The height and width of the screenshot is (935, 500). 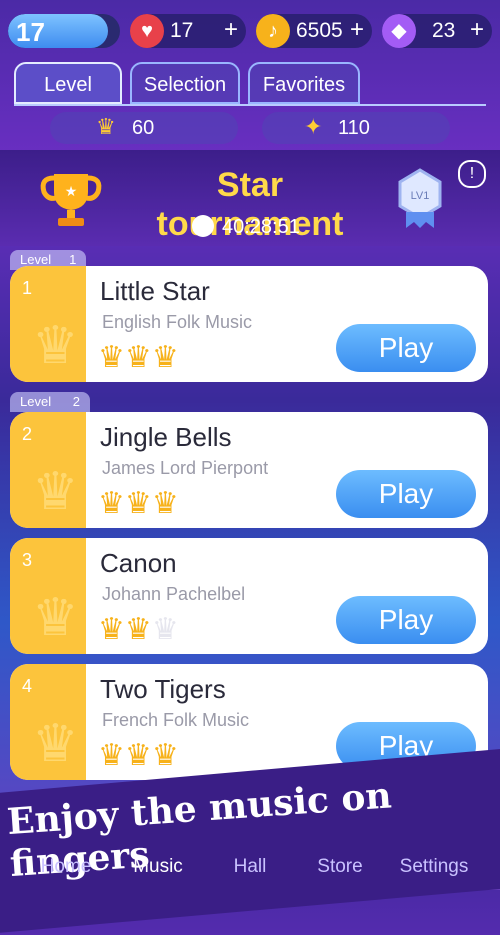 I want to click on song-card: 3 ♛ Canon Johann Pachelbel ♛♛♛ Play, so click(x=249, y=596).